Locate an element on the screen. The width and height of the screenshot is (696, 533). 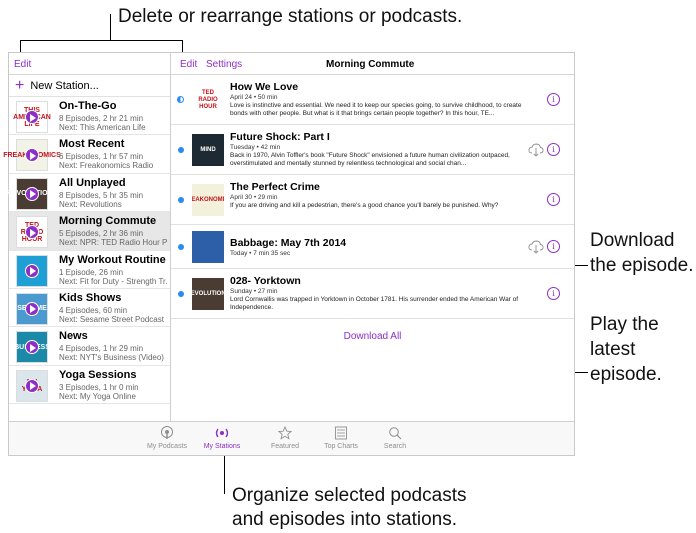
station-next-episode: Next: Freakonomics Radio is located at coordinates (106, 166).